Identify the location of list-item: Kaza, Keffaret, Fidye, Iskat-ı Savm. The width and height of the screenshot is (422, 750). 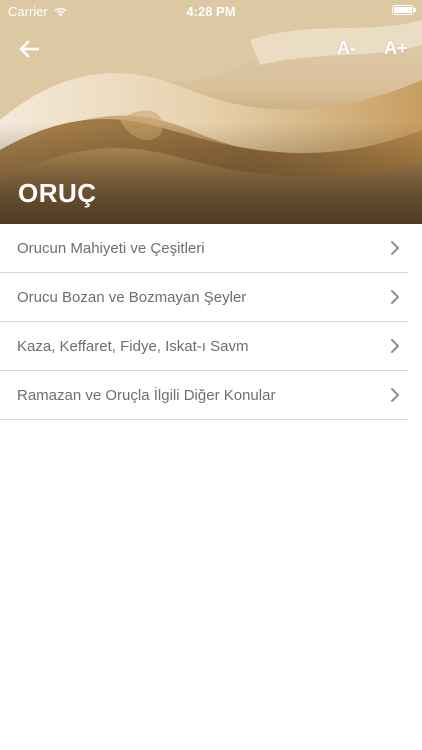
(211, 346).